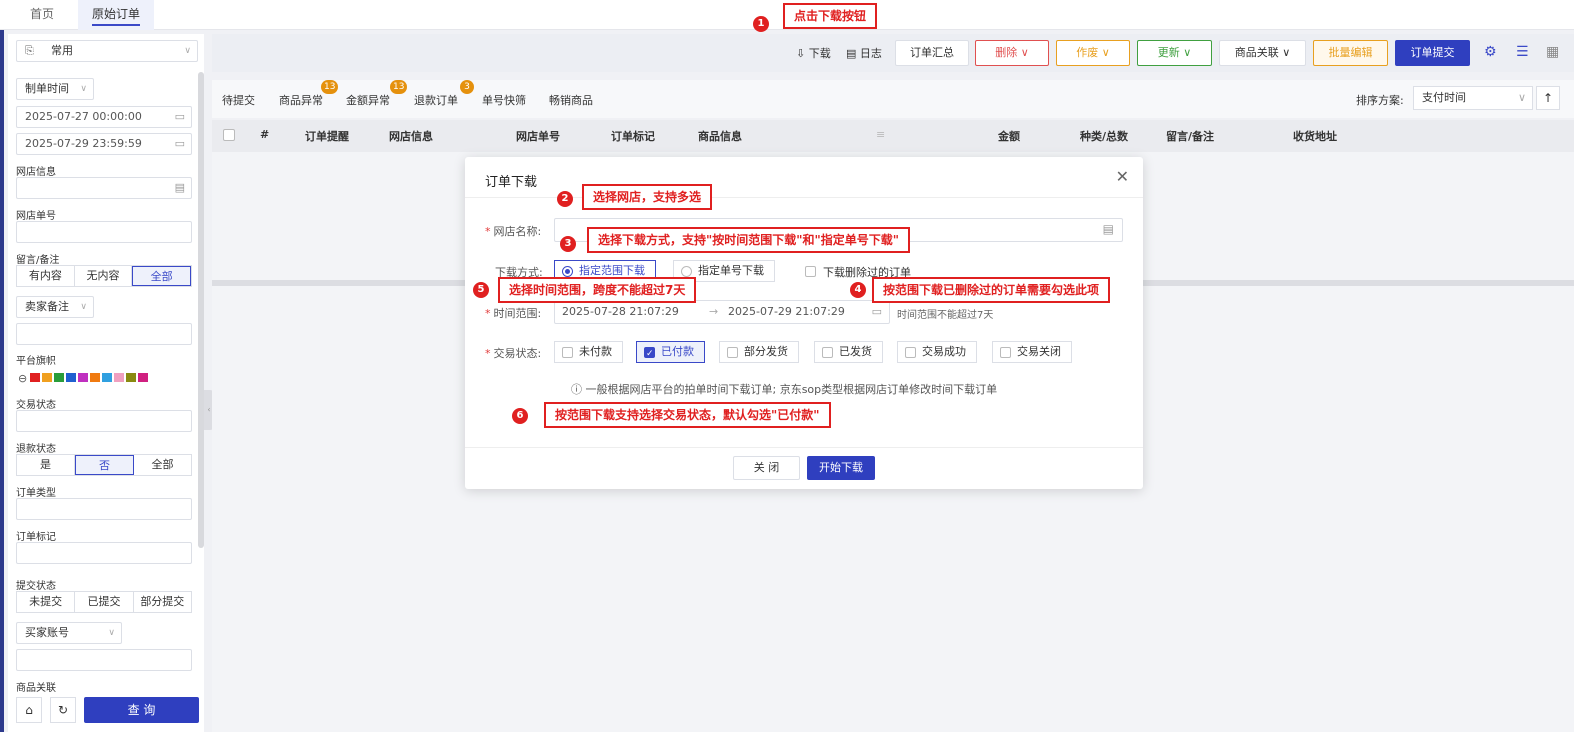 Image resolution: width=1574 pixels, height=732 pixels. Describe the element at coordinates (327, 136) in the screenshot. I see `col-reminder: 订单提醒` at that location.